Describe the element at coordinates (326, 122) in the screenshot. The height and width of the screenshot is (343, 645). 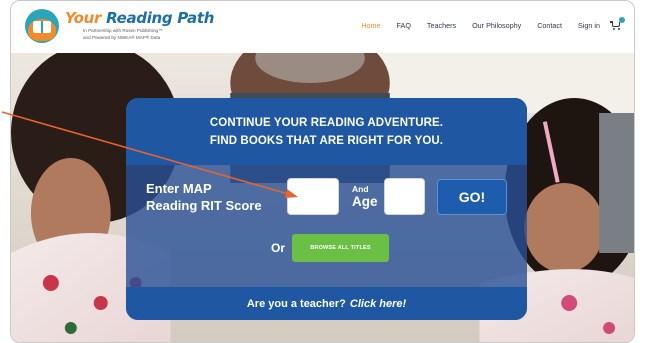
I see `card-heading-line1: CONTINUE YOUR READING ADVENTURE.` at that location.